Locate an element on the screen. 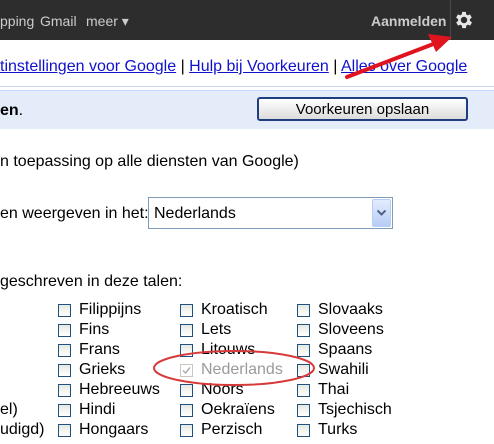 This screenshot has width=494, height=444. red-arrow-annotation is located at coordinates (398, 56).